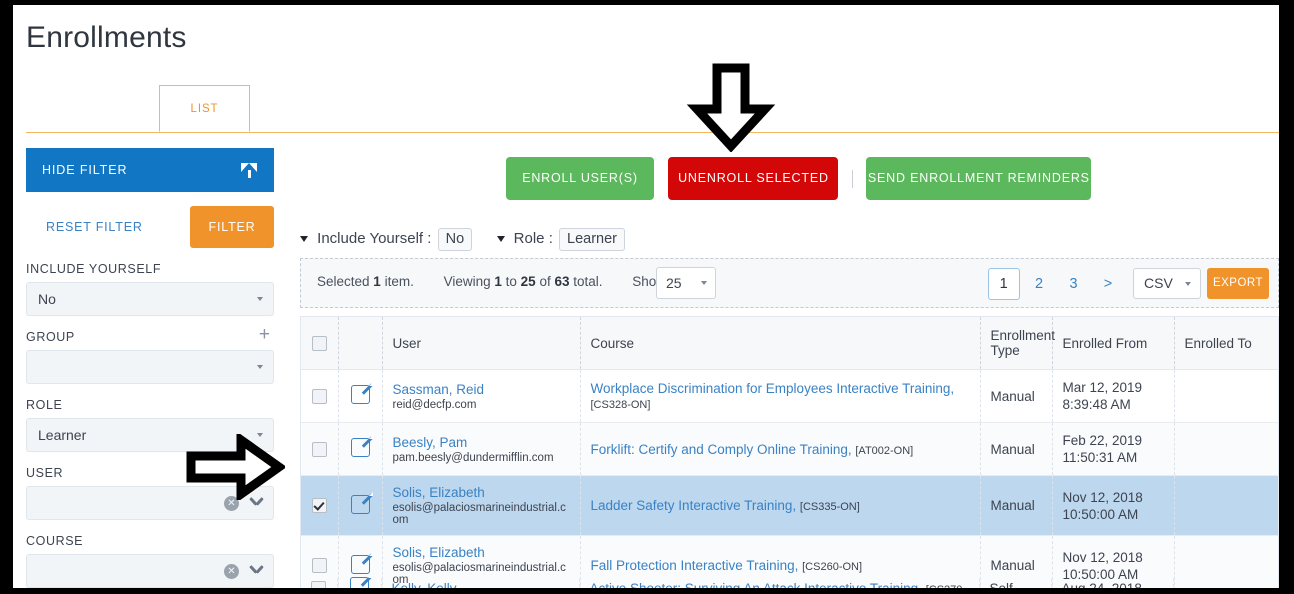 This screenshot has height=594, width=1294. Describe the element at coordinates (345, 281) in the screenshot. I see `selected-prefix: Selected` at that location.